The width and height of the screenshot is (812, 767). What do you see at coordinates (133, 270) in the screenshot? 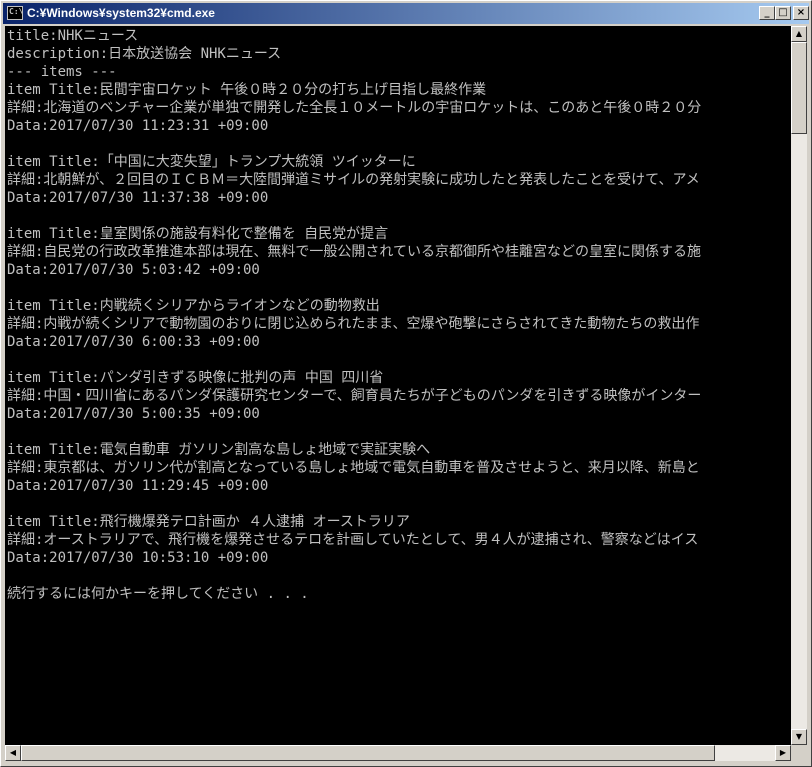
I see `console-line: Data:2017/07/30 5:03:42 +09:00` at bounding box center [133, 270].